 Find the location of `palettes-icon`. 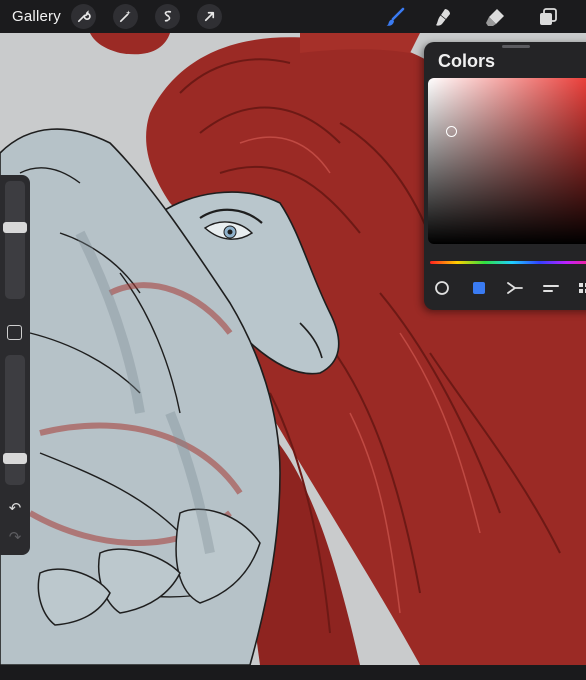

palettes-icon is located at coordinates (581, 288).